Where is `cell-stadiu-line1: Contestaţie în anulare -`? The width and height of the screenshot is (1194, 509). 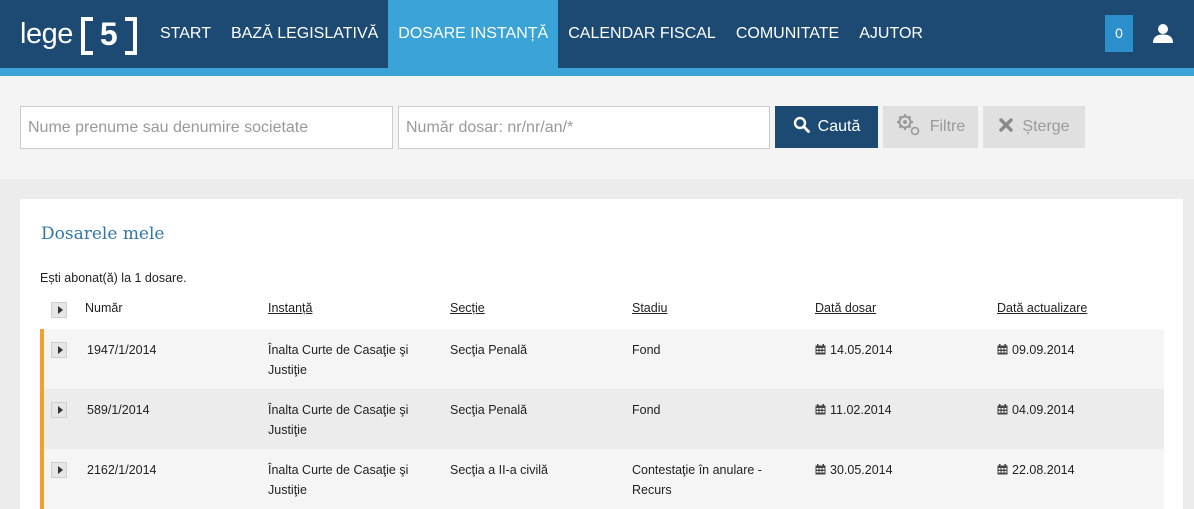 cell-stadiu-line1: Contestaţie în anulare - is located at coordinates (697, 470).